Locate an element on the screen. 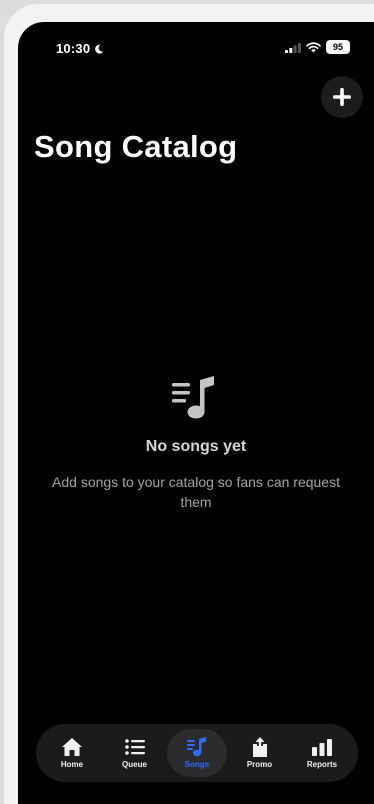 The width and height of the screenshot is (374, 804). wifi-icon is located at coordinates (313, 46).